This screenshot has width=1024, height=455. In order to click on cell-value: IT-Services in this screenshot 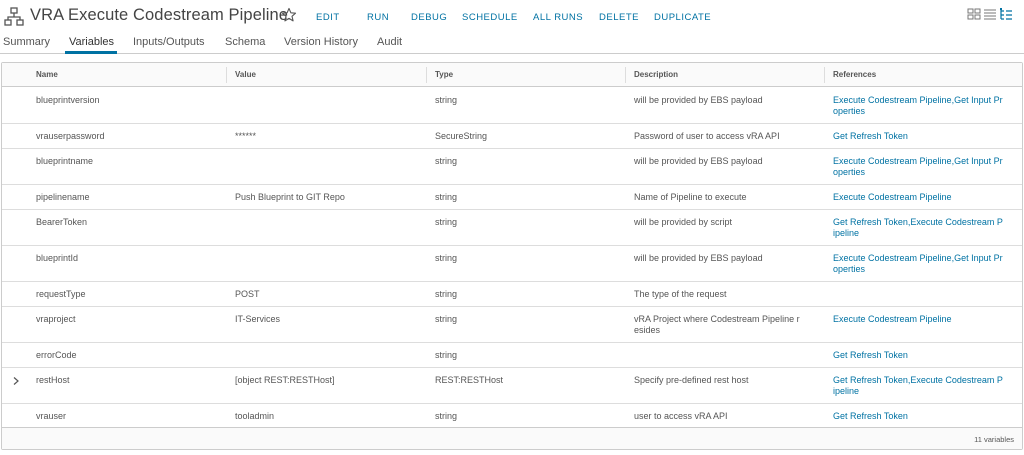, I will do `click(258, 319)`.